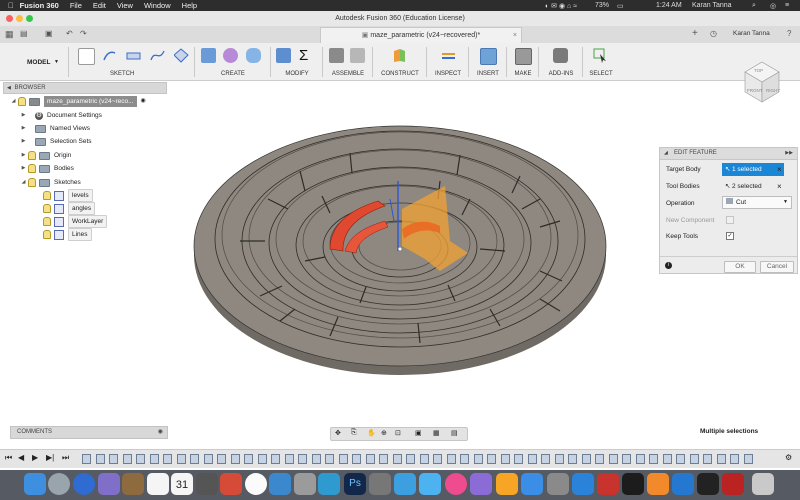 The width and height of the screenshot is (800, 500). Describe the element at coordinates (24, 33) in the screenshot. I see `file-icon: ▤` at that location.